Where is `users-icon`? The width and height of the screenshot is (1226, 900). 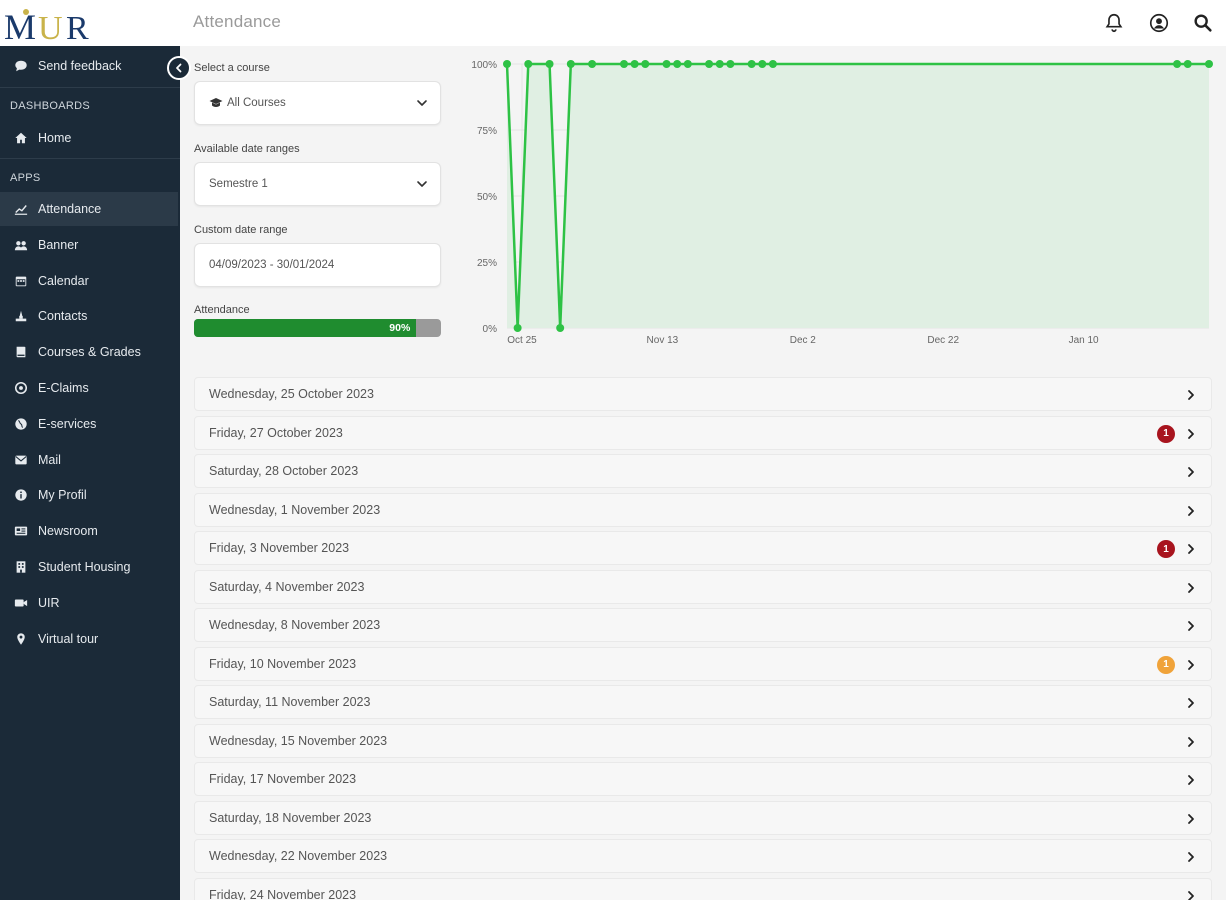
users-icon is located at coordinates (21, 245).